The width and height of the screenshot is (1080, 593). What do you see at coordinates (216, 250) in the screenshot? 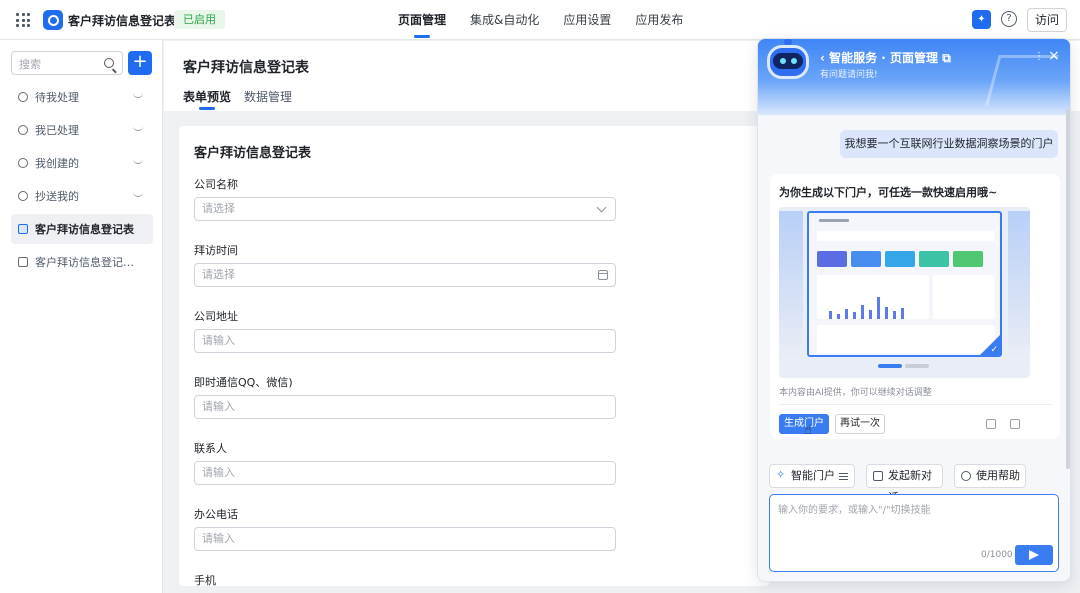
I see `field-label-visit-time: 拜访时间` at bounding box center [216, 250].